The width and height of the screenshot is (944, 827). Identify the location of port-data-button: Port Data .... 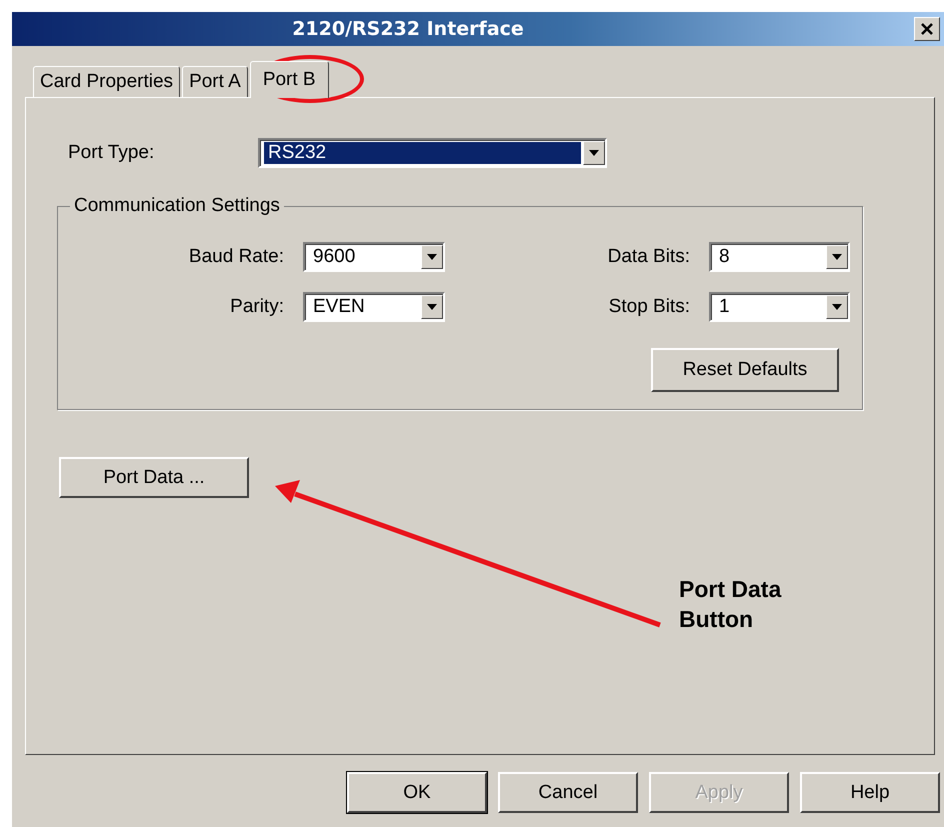
(154, 477).